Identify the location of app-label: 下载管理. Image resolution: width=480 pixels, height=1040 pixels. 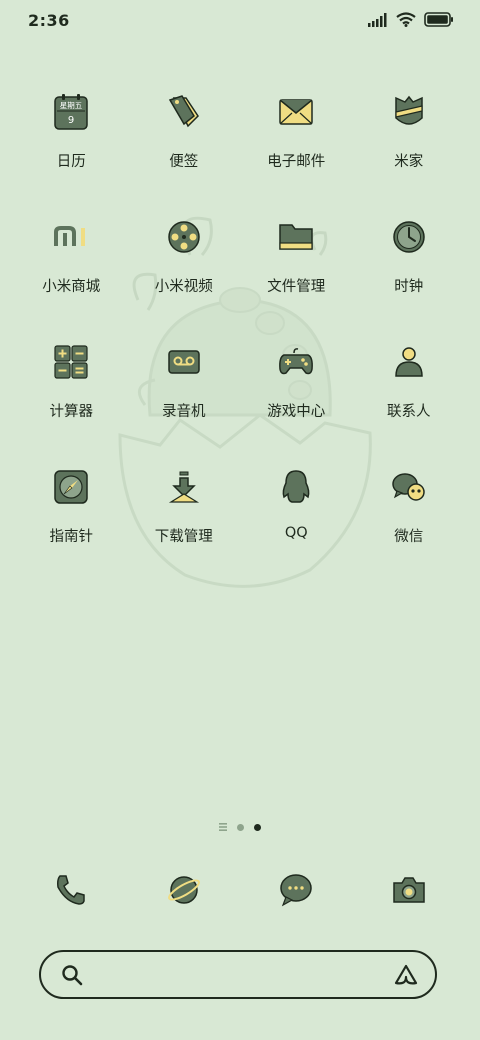
(183, 537).